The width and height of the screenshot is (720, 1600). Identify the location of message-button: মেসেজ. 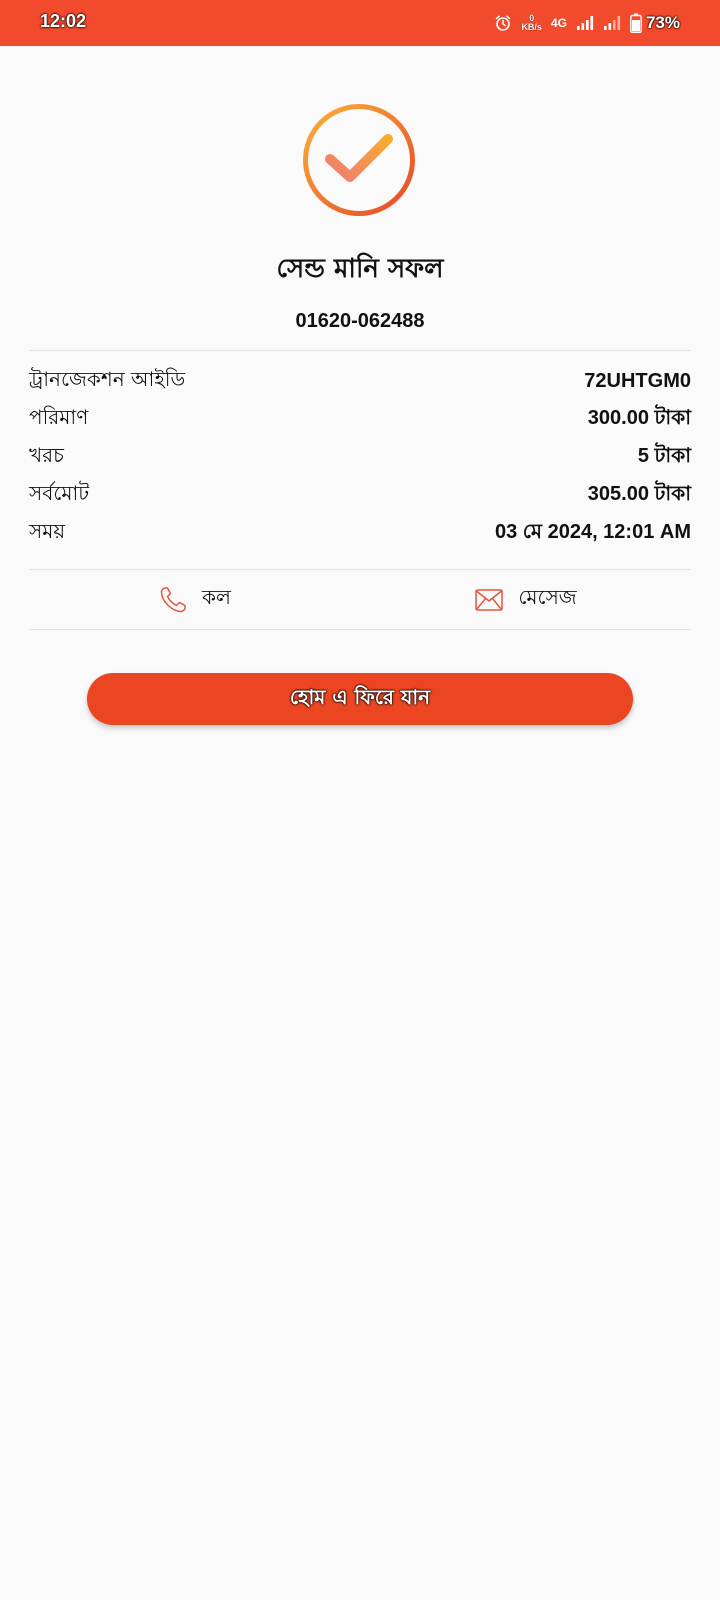
(525, 599).